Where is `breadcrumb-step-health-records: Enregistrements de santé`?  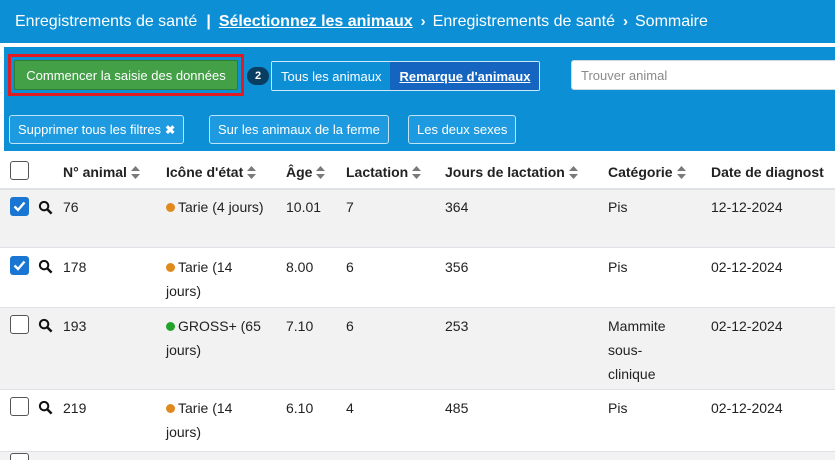 breadcrumb-step-health-records: Enregistrements de santé is located at coordinates (524, 22).